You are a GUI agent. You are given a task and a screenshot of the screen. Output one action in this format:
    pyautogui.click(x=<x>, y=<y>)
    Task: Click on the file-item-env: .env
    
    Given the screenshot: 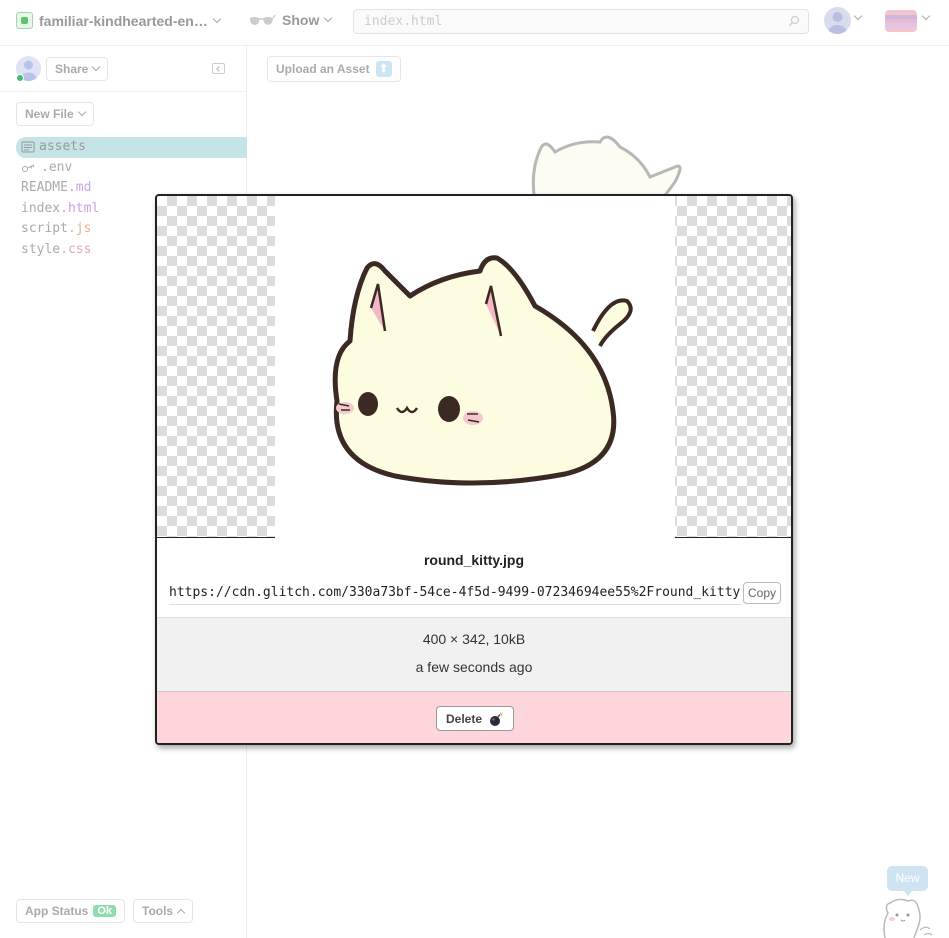 What is the action you would take?
    pyautogui.click(x=131, y=168)
    